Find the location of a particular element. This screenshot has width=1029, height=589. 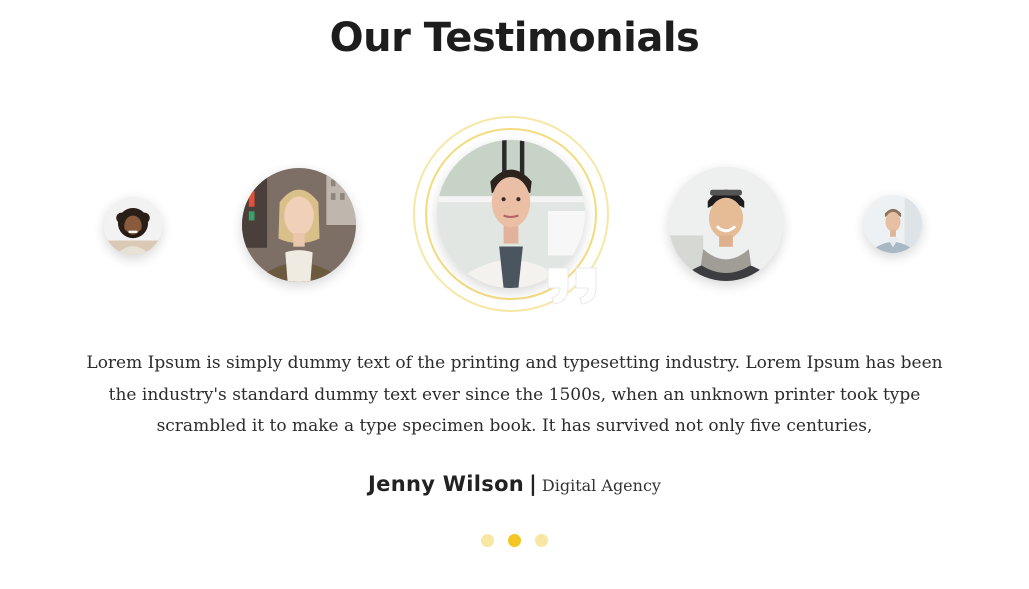

section-title-prefix: Our is located at coordinates (370, 38).